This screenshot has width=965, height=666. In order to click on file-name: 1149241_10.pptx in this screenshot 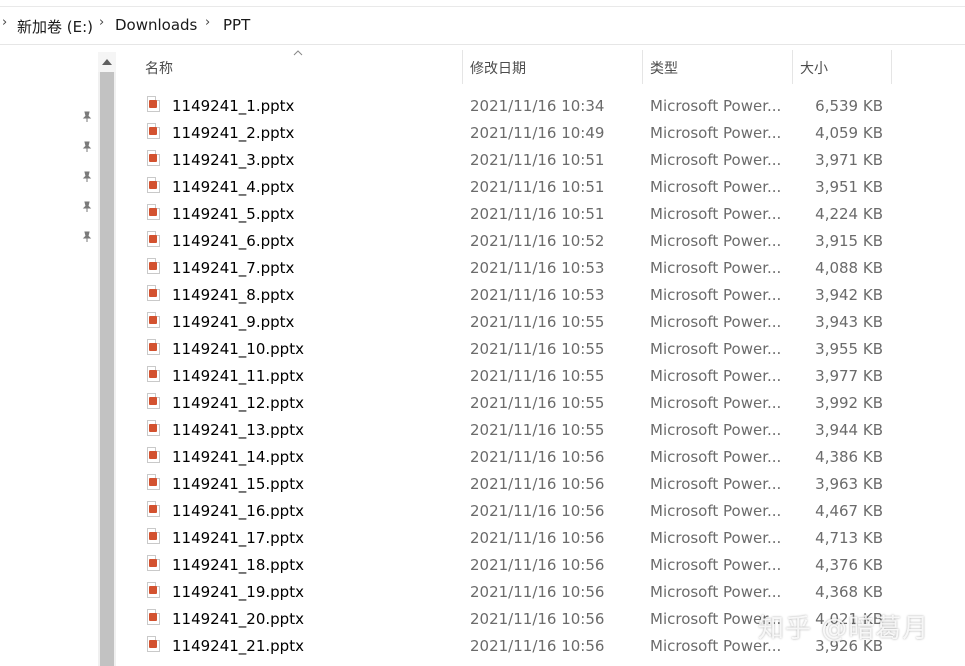, I will do `click(238, 349)`.